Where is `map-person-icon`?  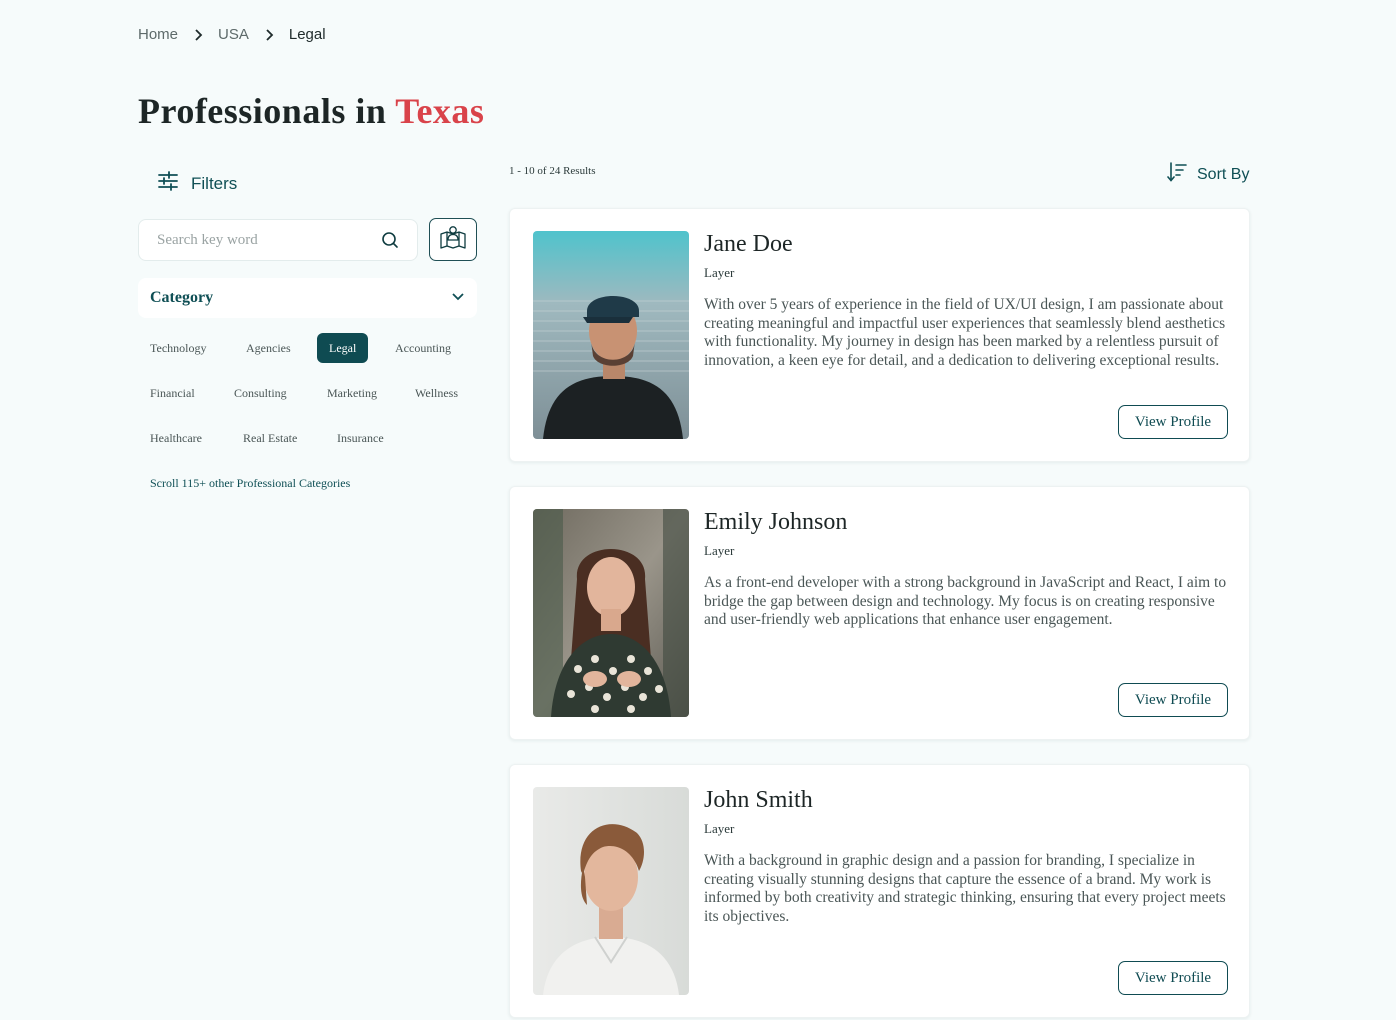 map-person-icon is located at coordinates (453, 239).